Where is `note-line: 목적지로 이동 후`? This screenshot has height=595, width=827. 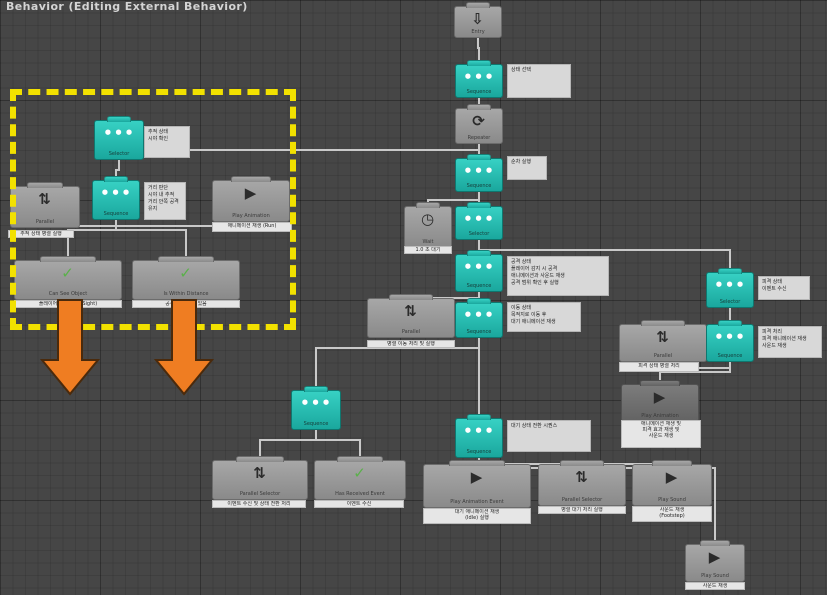
note-line: 목적지로 이동 후 is located at coordinates (529, 315).